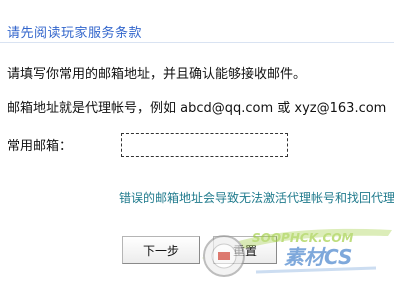 Image resolution: width=394 pixels, height=283 pixels. What do you see at coordinates (75, 33) in the screenshot?
I see `page-title: 请先阅读玩家服务条款` at bounding box center [75, 33].